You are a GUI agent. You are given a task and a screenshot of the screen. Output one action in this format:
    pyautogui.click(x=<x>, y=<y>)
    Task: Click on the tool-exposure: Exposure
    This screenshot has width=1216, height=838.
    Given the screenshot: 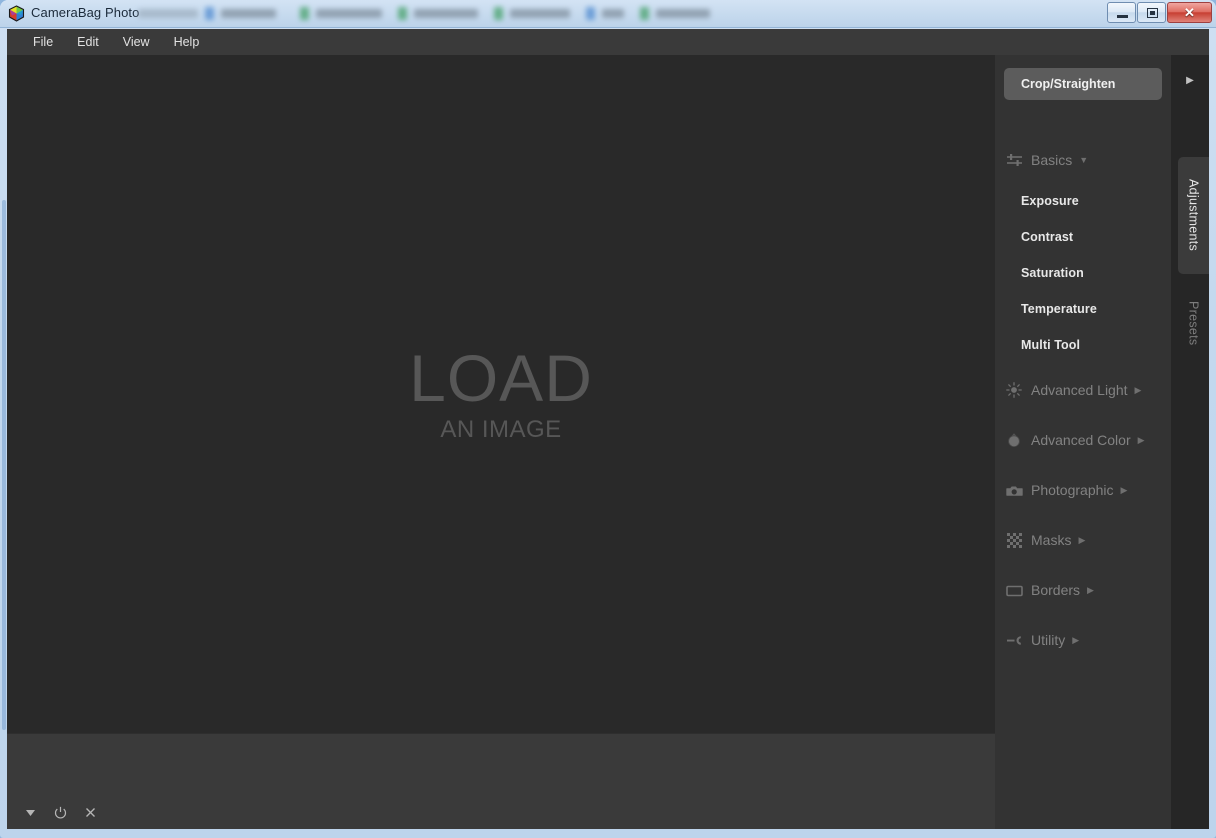 What is the action you would take?
    pyautogui.click(x=1091, y=201)
    